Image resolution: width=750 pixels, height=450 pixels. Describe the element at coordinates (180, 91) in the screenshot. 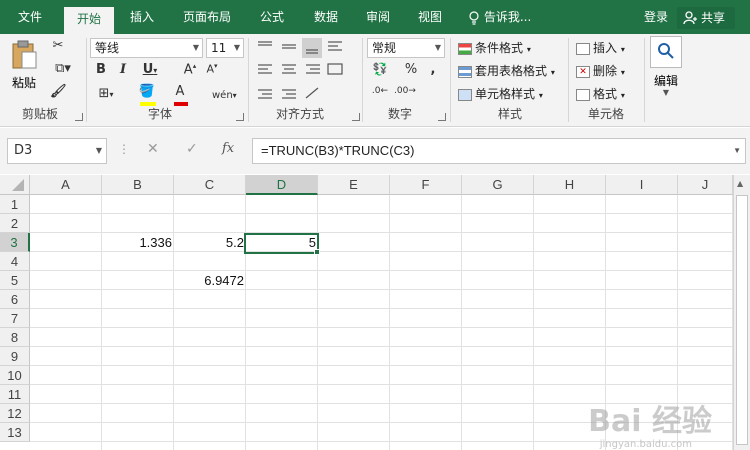

I see `font-color-icon: A` at that location.